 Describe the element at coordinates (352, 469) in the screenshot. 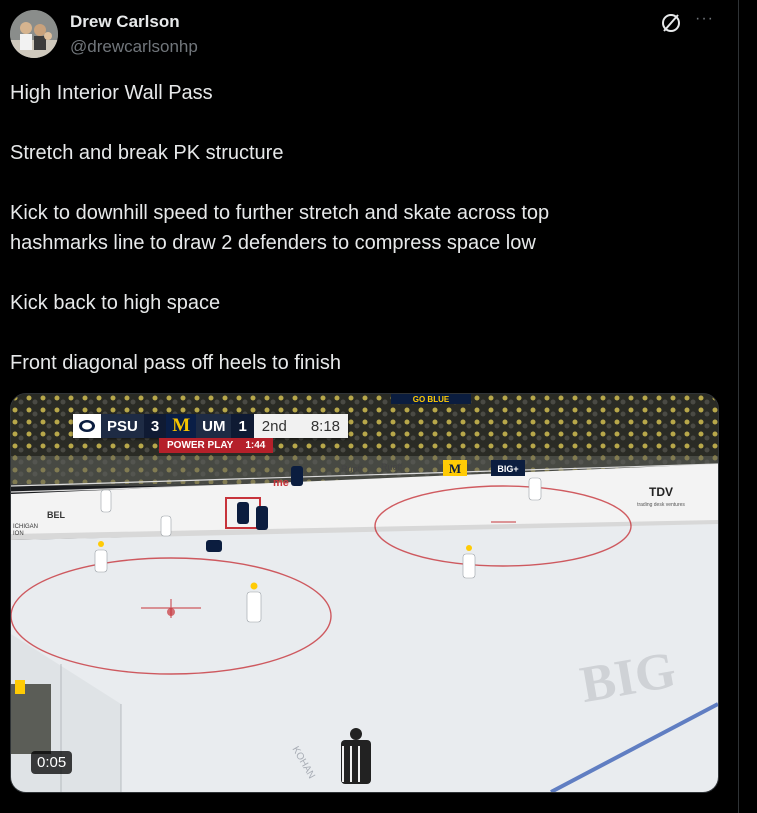

I see `ruoff-ad-1: Ruoff` at that location.